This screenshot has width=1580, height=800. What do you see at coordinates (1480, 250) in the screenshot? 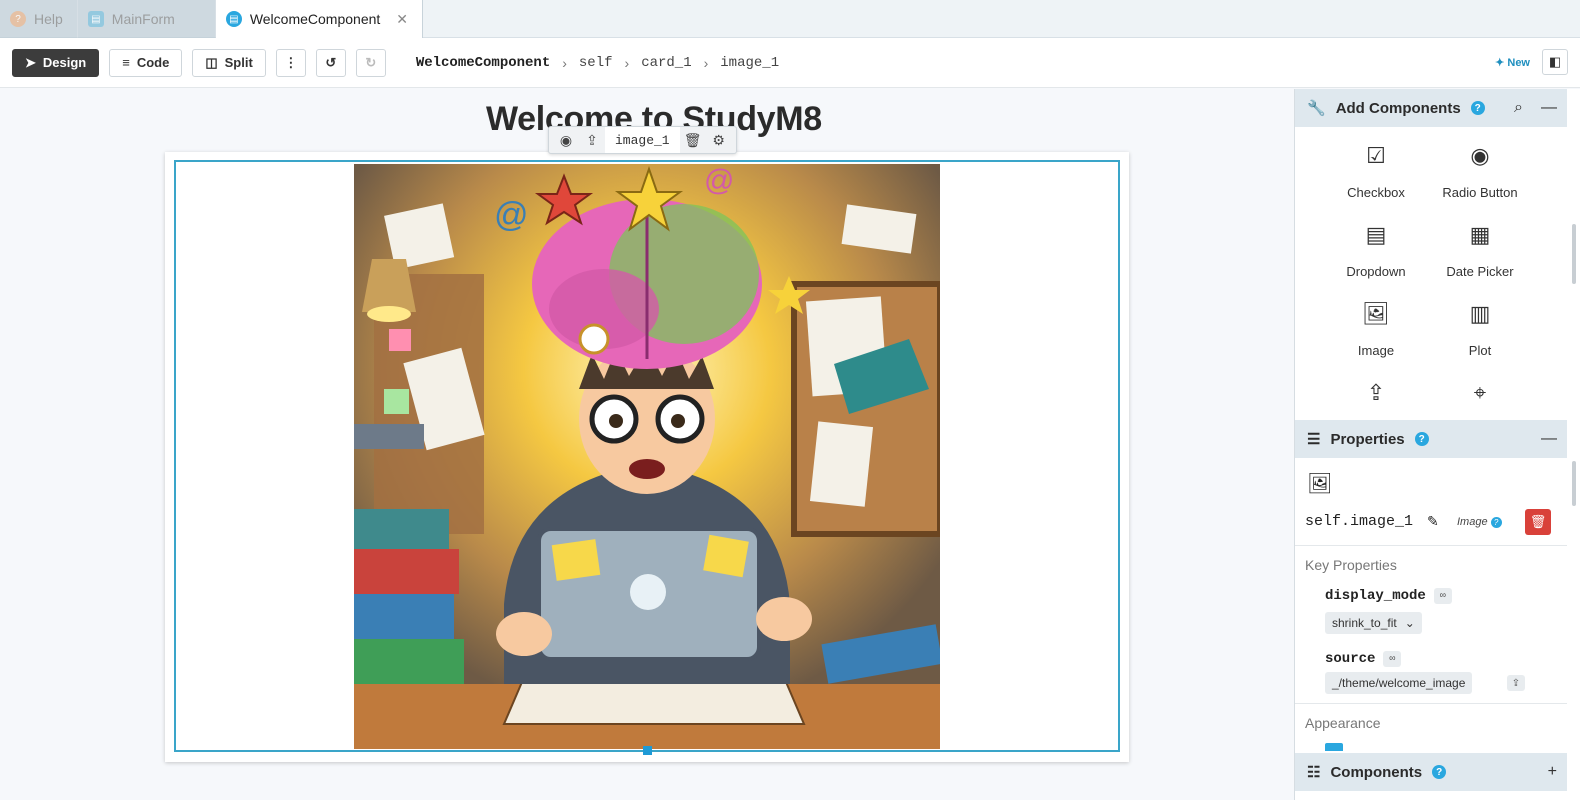
I see `palette-item-date-picker: ▦ Date Picker` at bounding box center [1480, 250].